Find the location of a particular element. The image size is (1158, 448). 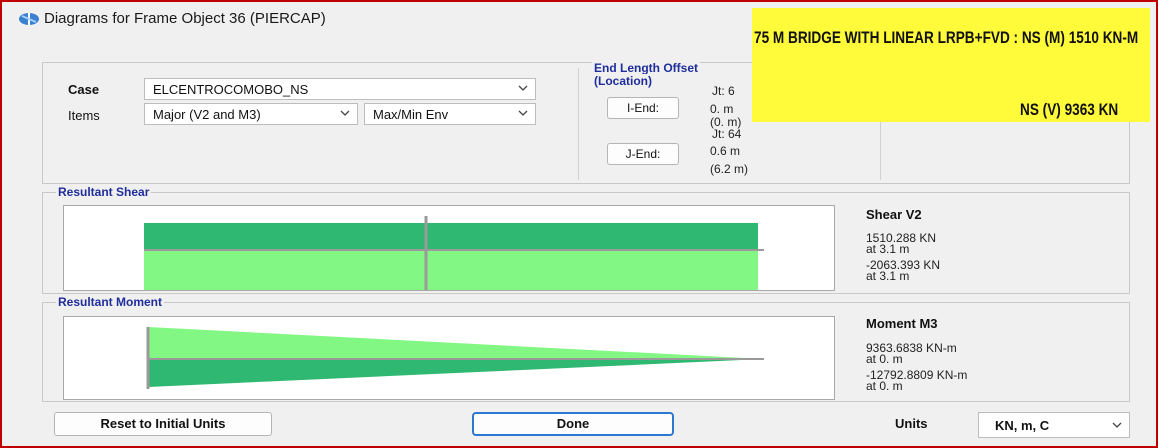

window-title: Diagrams for Frame Object 36 (PIERCAP) is located at coordinates (185, 18).